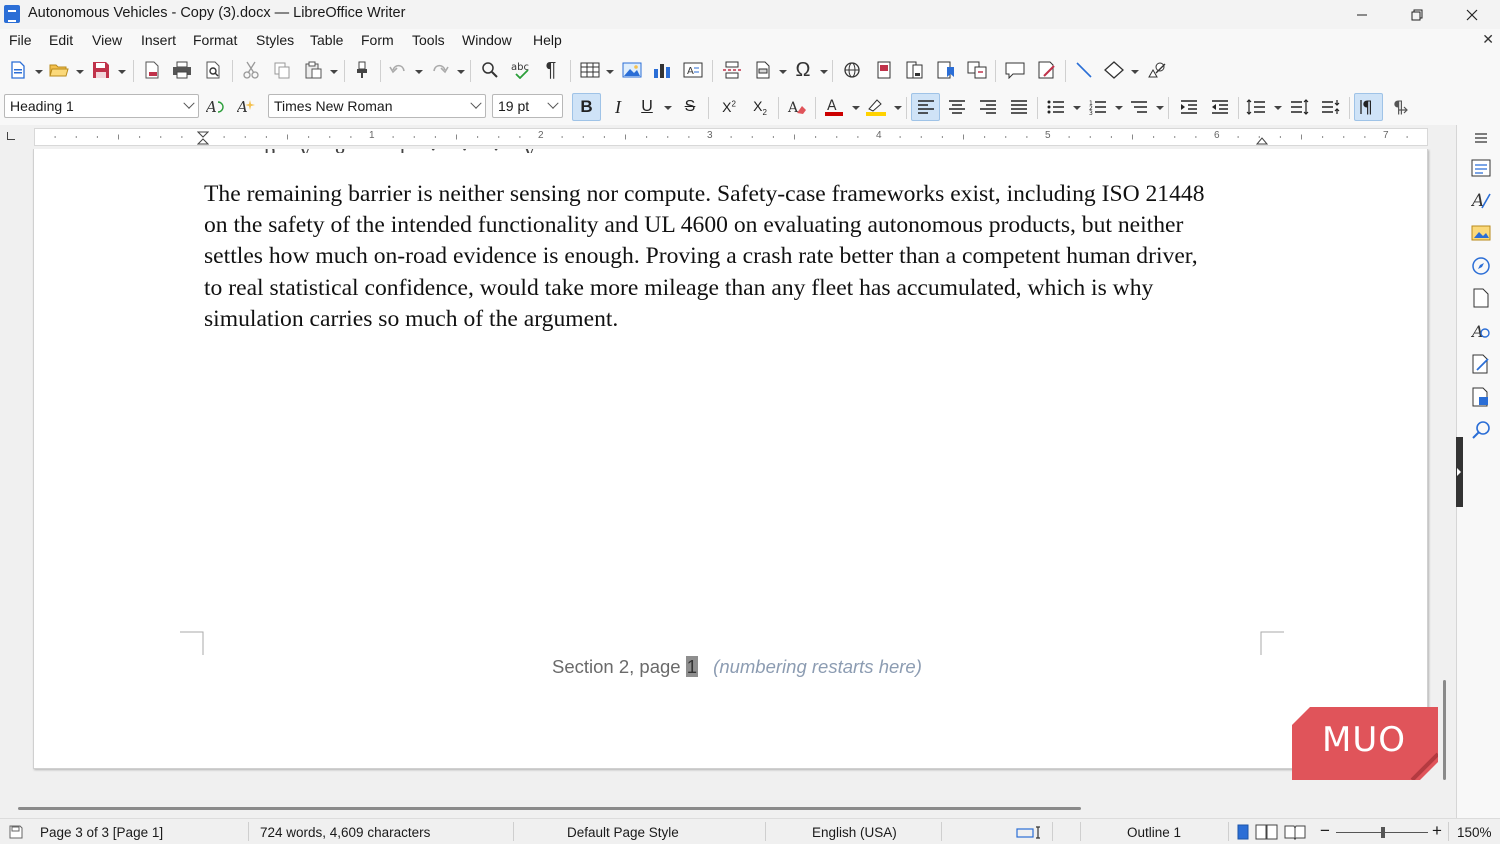 The height and width of the screenshot is (844, 1500). Describe the element at coordinates (107, 40) in the screenshot. I see `menu-view: View` at that location.